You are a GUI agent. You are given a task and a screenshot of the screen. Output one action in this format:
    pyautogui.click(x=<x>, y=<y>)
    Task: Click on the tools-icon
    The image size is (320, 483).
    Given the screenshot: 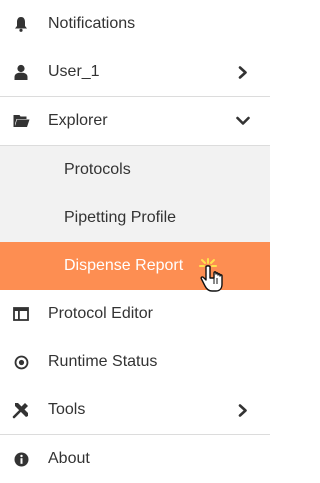 What is the action you would take?
    pyautogui.click(x=21, y=410)
    